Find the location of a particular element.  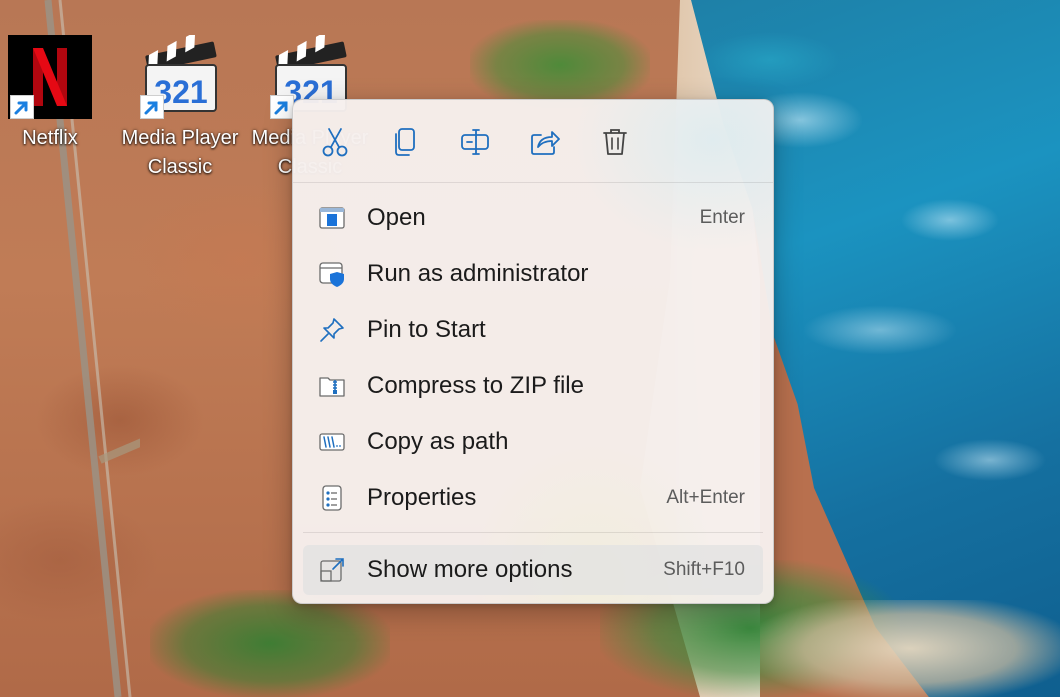

rename-button is located at coordinates (475, 142).